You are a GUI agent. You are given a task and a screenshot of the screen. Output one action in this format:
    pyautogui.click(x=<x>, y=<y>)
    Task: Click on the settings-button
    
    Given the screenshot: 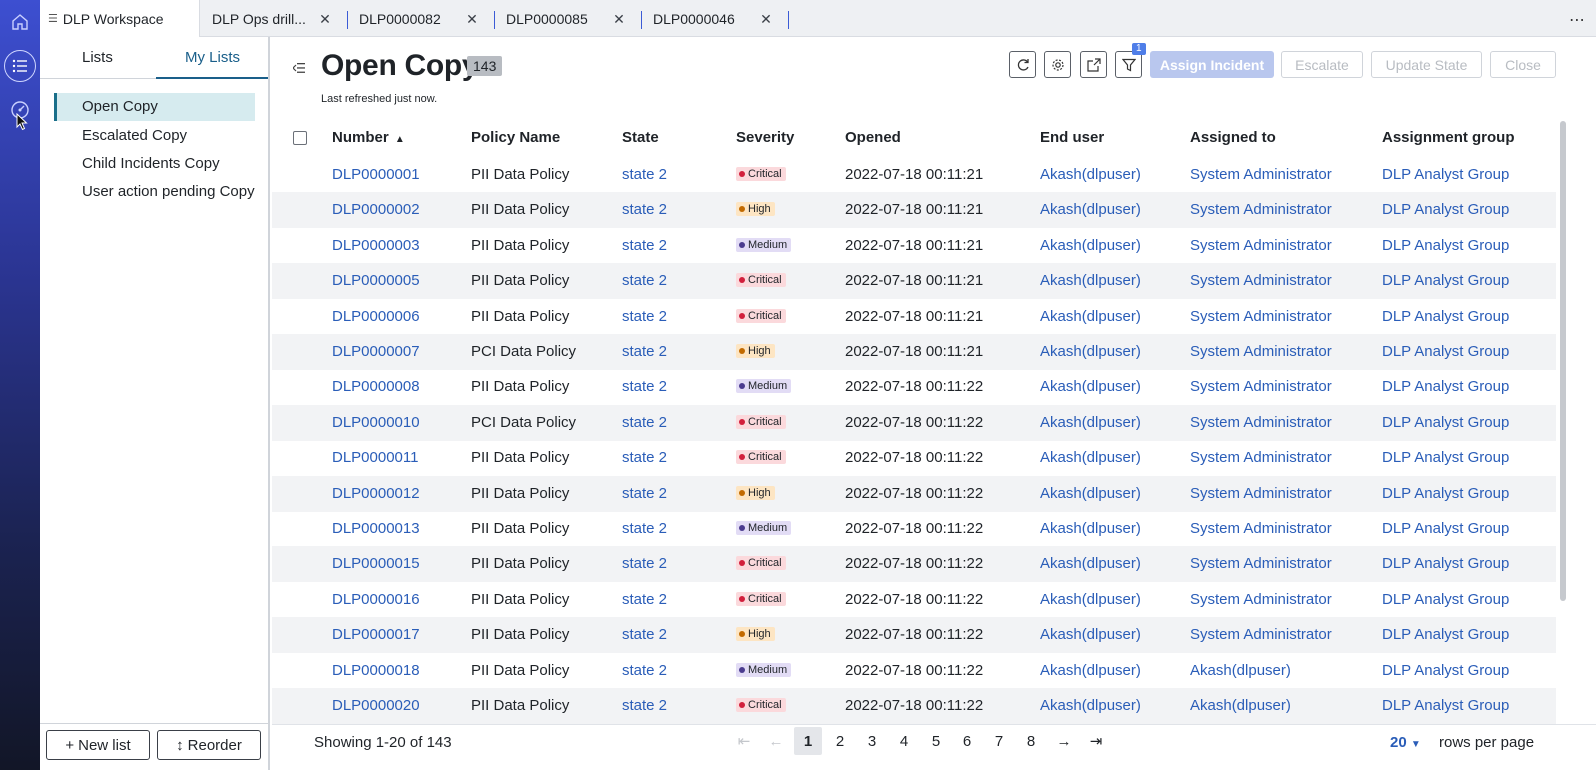 What is the action you would take?
    pyautogui.click(x=1057, y=64)
    